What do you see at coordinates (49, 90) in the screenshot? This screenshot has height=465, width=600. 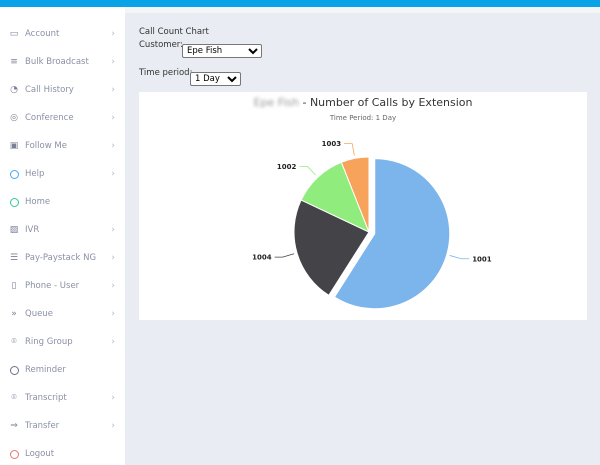 I see `sidebar-item-label: Call History` at bounding box center [49, 90].